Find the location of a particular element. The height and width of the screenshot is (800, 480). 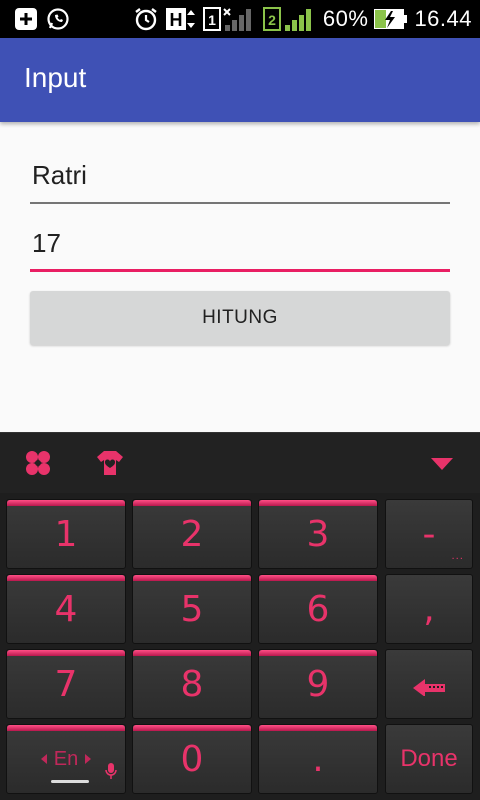

add-icon is located at coordinates (26, 19).